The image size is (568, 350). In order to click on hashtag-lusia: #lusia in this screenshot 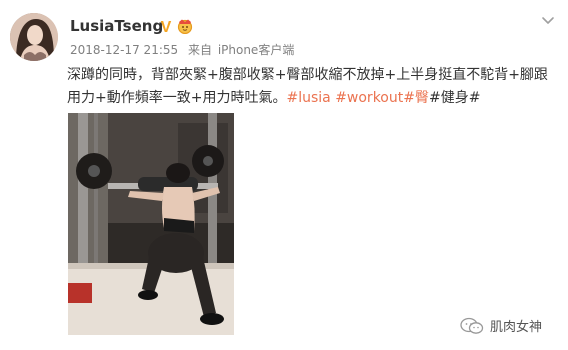, I will do `click(308, 98)`.